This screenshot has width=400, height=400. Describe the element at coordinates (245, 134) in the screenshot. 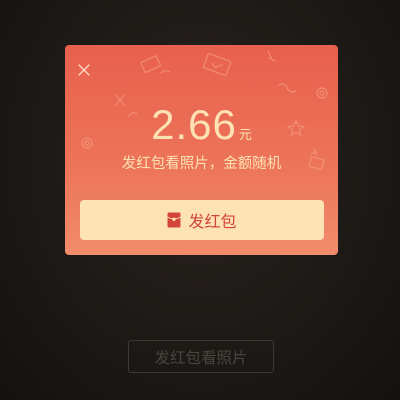

I see `amount-unit: 元` at that location.